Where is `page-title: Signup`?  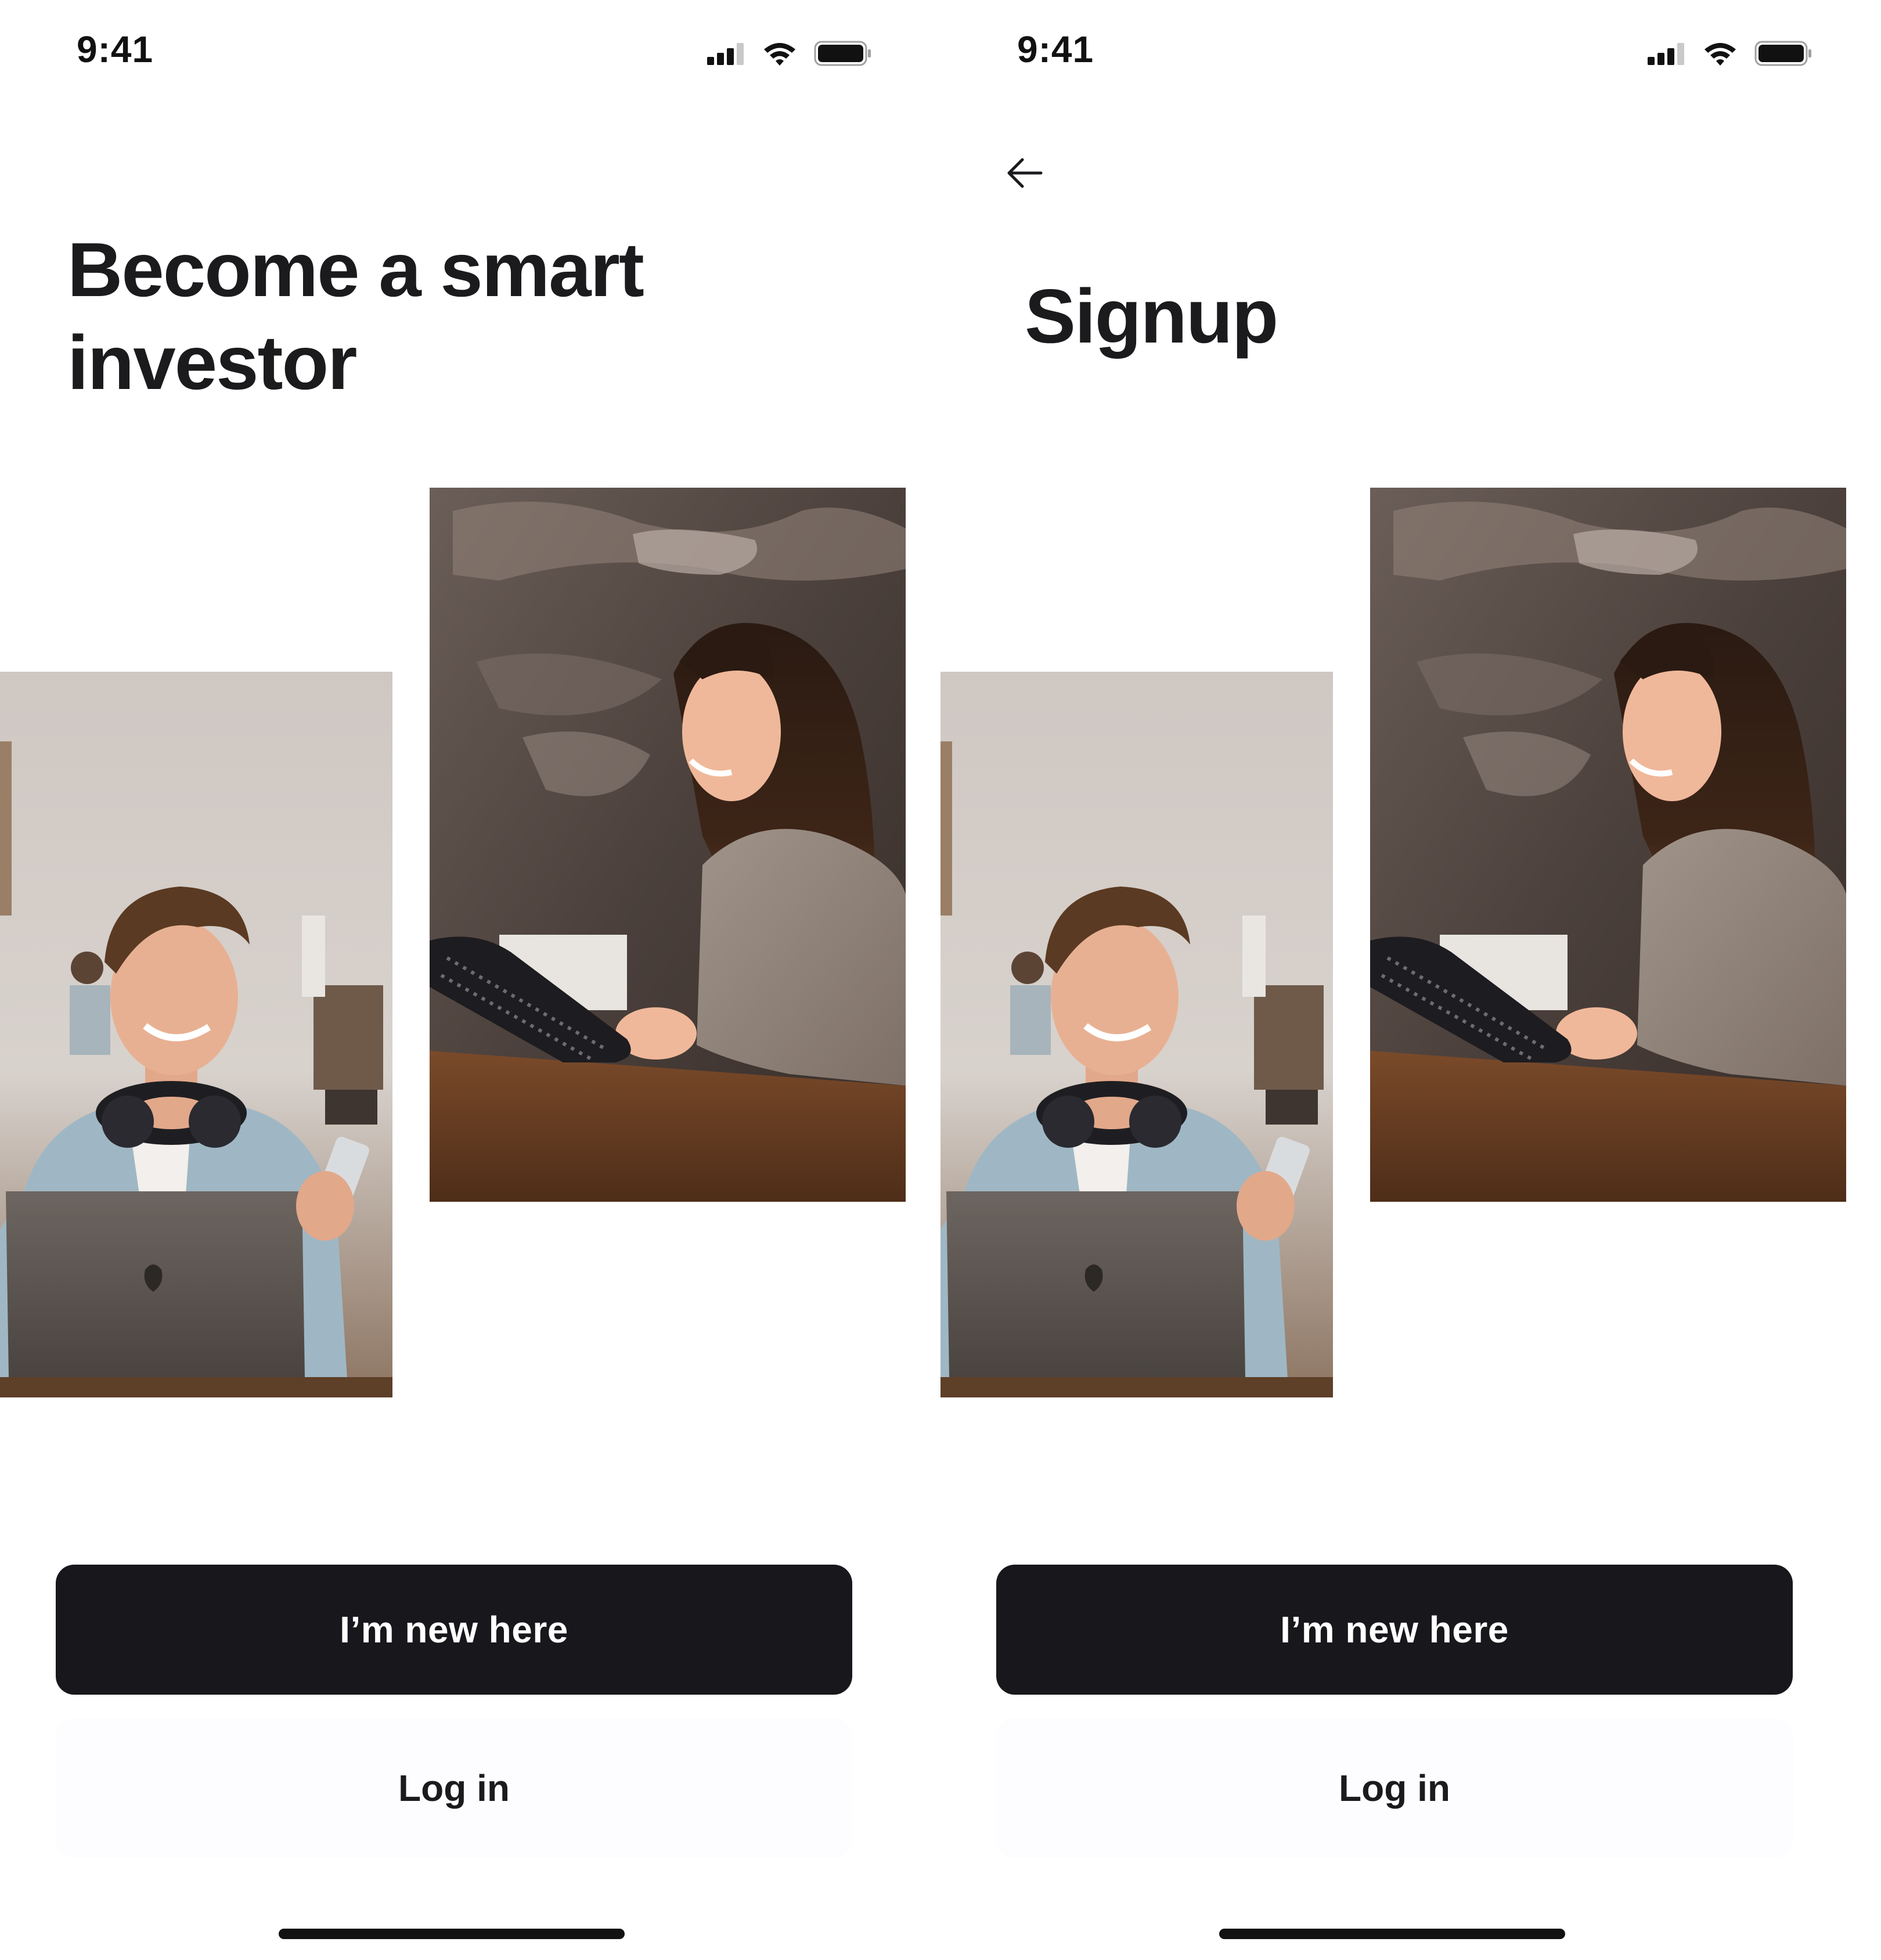
page-title: Signup is located at coordinates (1152, 316).